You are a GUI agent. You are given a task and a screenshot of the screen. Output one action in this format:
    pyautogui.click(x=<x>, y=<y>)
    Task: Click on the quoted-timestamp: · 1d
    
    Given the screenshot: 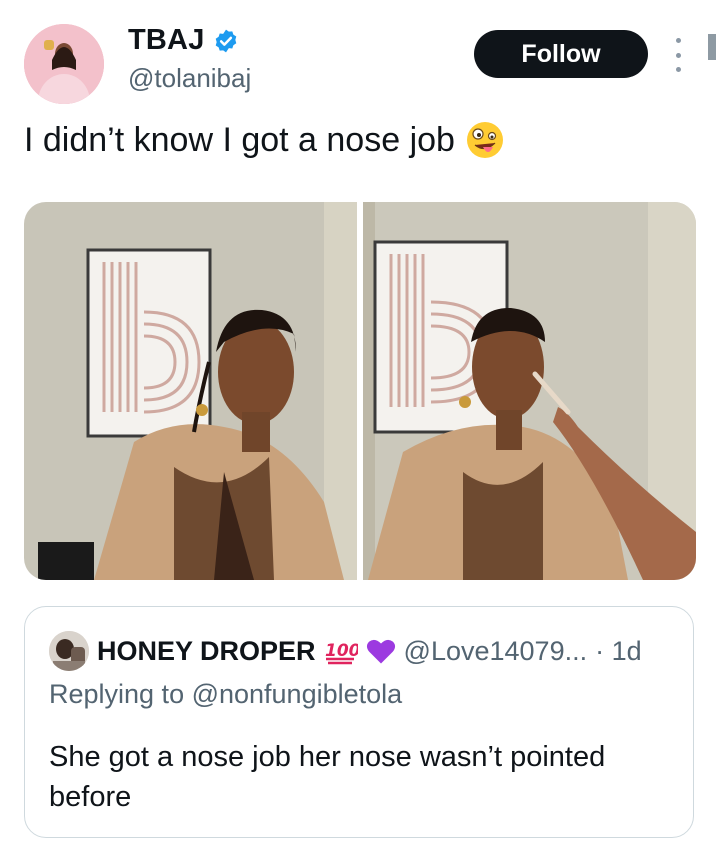 What is the action you would take?
    pyautogui.click(x=618, y=651)
    